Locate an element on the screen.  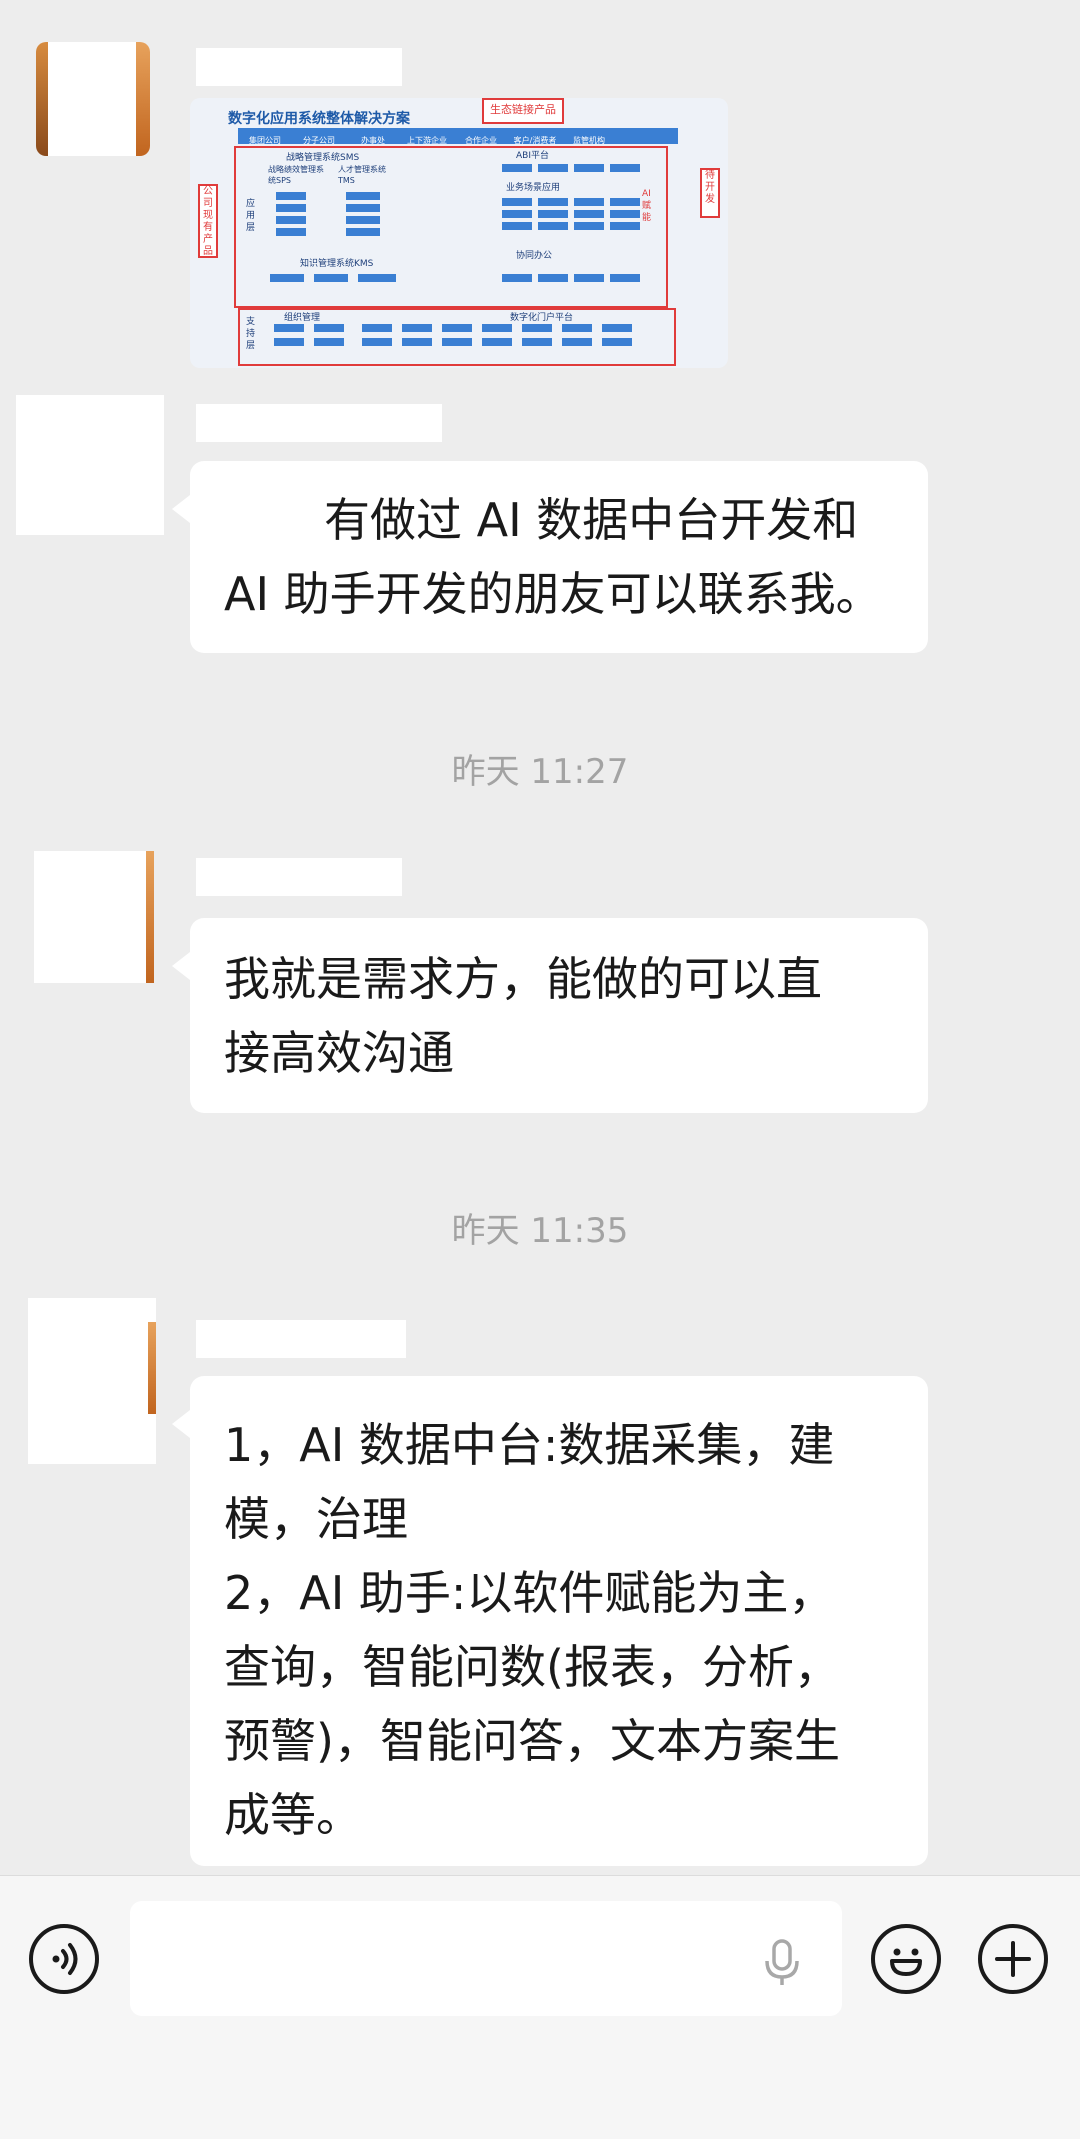
image-org: 组织管理 is located at coordinates (302, 318).